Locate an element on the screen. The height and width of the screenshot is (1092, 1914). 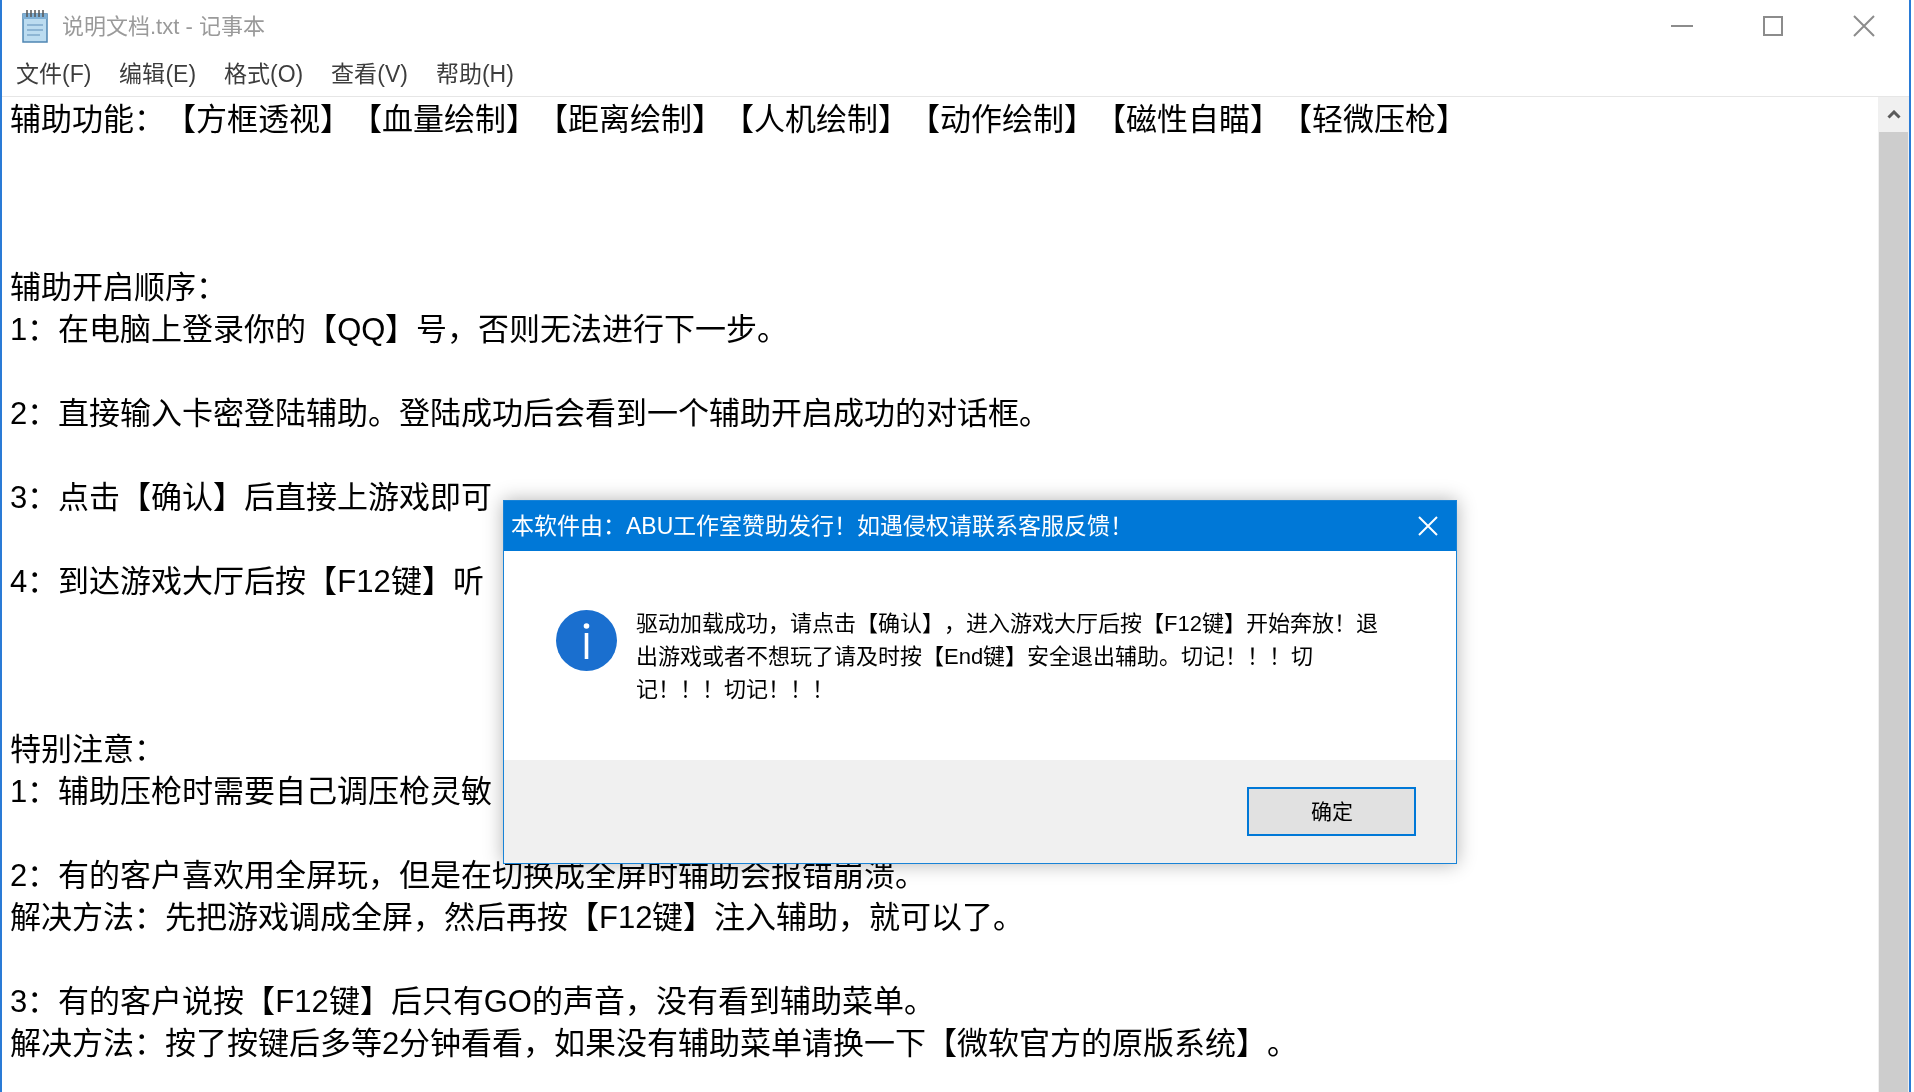
text-line: 特别注意： is located at coordinates (87, 750).